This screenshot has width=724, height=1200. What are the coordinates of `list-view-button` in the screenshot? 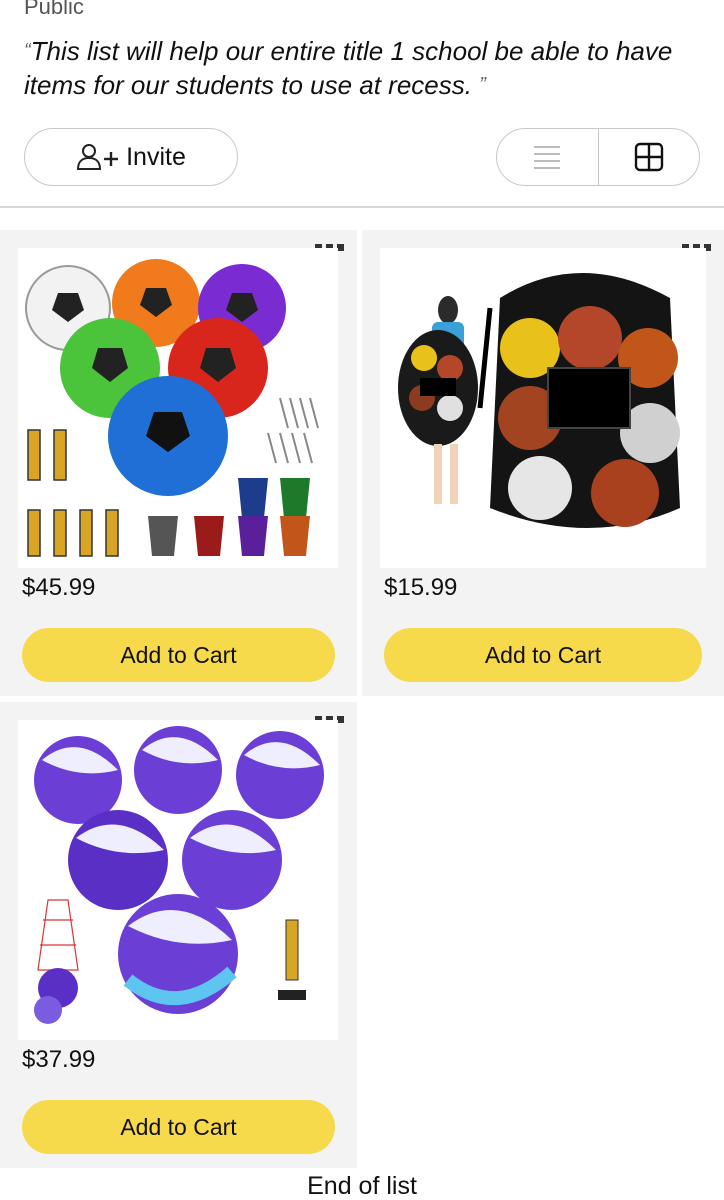 It's located at (547, 157).